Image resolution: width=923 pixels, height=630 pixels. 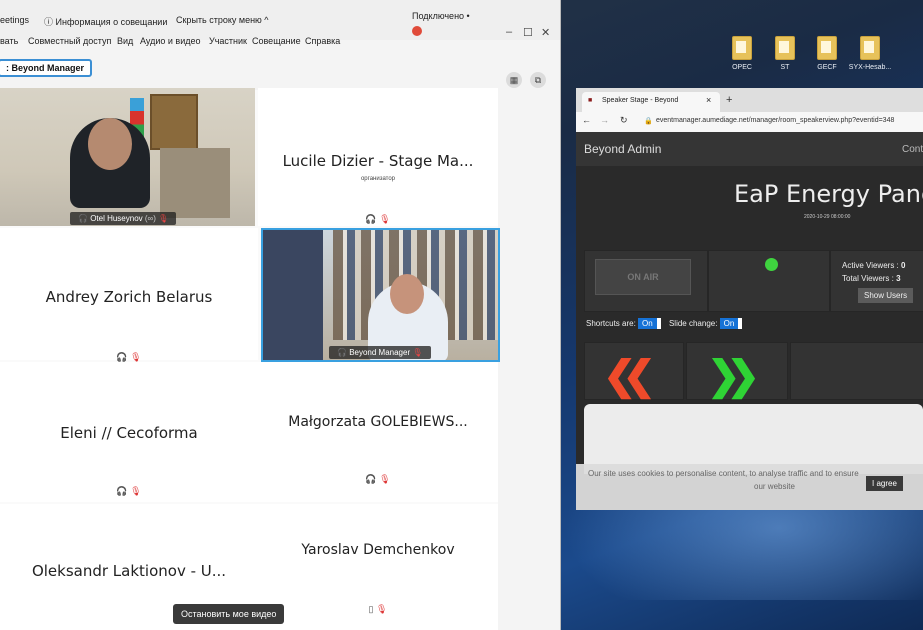 I want to click on stop-video-button: Остановить мое видео, so click(x=229, y=614).